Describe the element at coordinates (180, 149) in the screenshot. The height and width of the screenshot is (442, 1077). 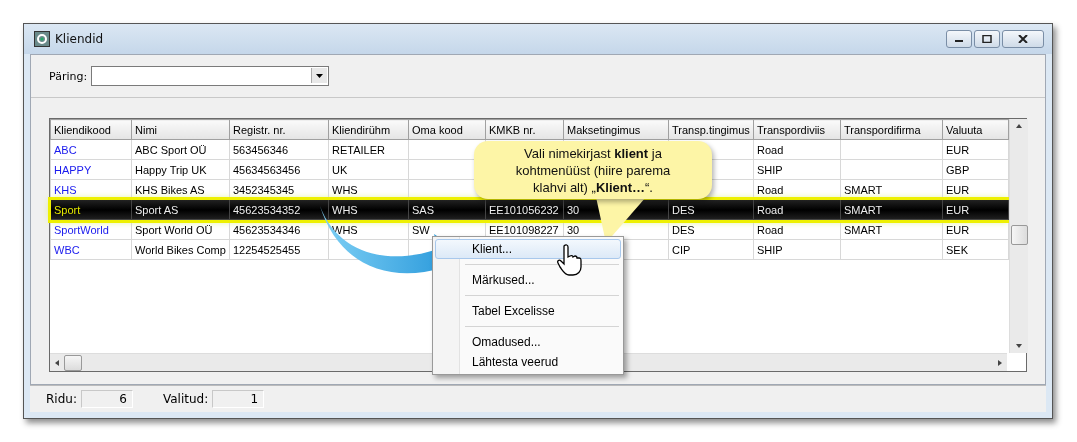
I see `table-cell: ABC Sport OÜ` at that location.